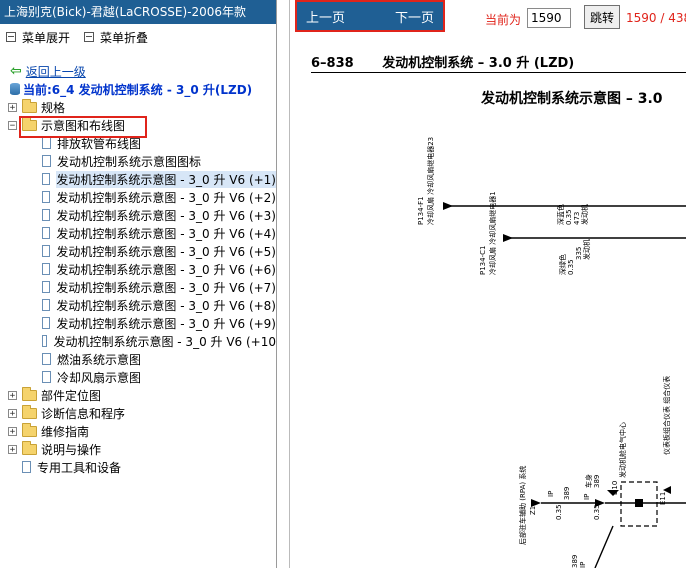 This screenshot has width=686, height=568. I want to click on wire2-gauge: 0.35, so click(571, 267).